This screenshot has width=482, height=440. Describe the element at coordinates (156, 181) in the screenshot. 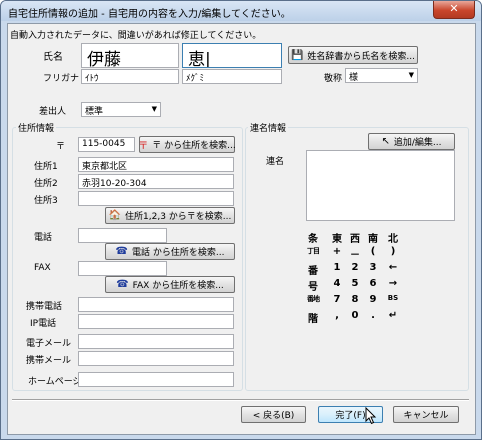

I see `address2-input: 赤羽10-20-304` at that location.